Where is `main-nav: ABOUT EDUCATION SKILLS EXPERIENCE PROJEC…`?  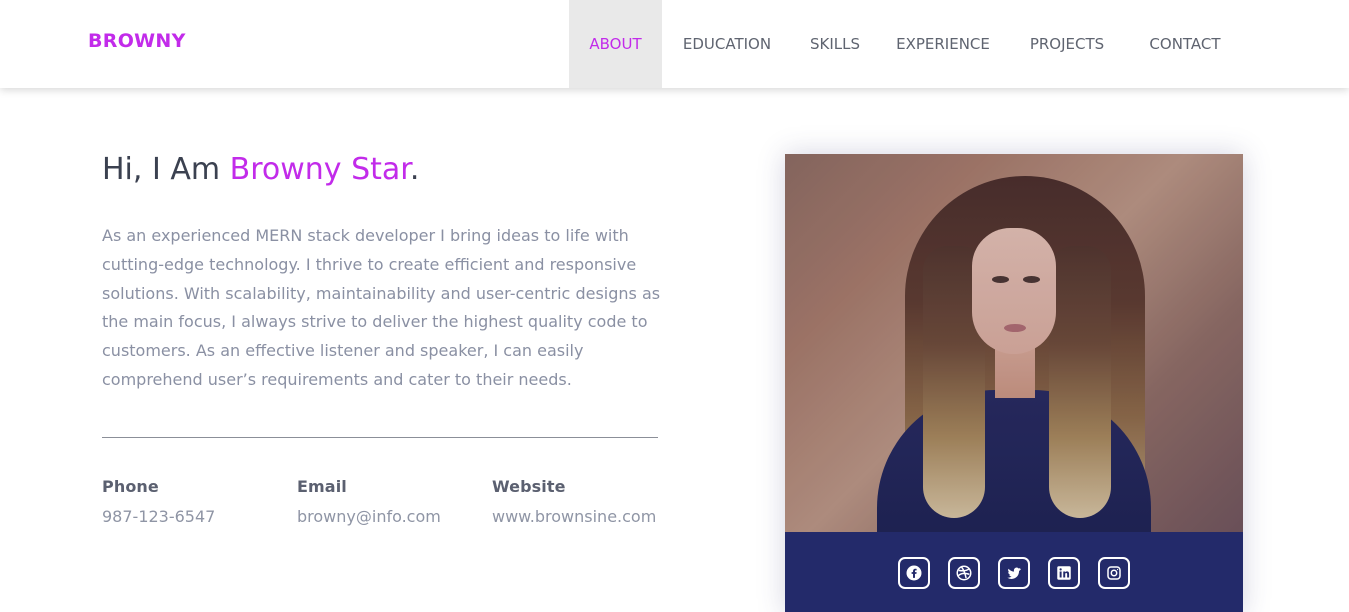 main-nav: ABOUT EDUCATION SKILLS EXPERIENCE PROJEC… is located at coordinates (906, 44).